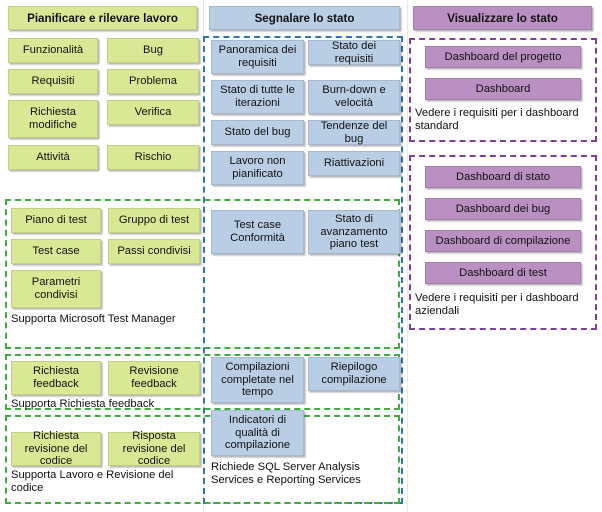  What do you see at coordinates (92, 482) in the screenshot?
I see `note-code-review: Supporta Lavoro e Revisione del codice` at bounding box center [92, 482].